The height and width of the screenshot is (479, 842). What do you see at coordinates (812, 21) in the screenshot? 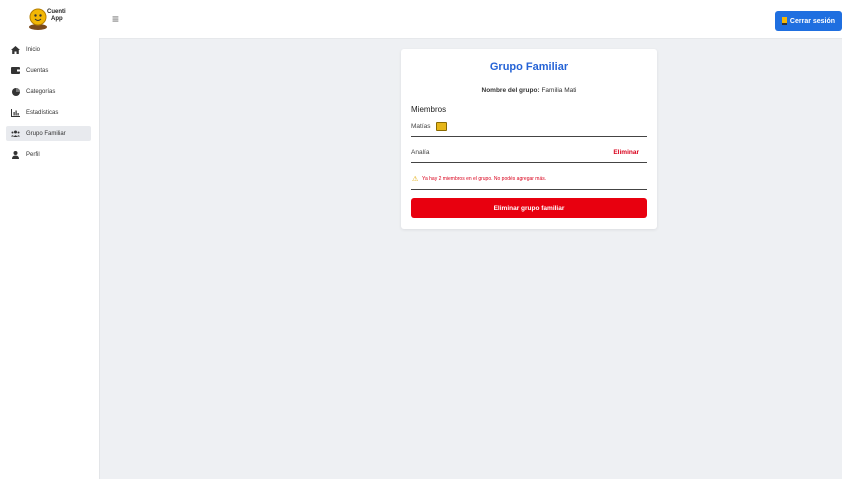
I see `logout-label: Cerrar sesión` at bounding box center [812, 21].